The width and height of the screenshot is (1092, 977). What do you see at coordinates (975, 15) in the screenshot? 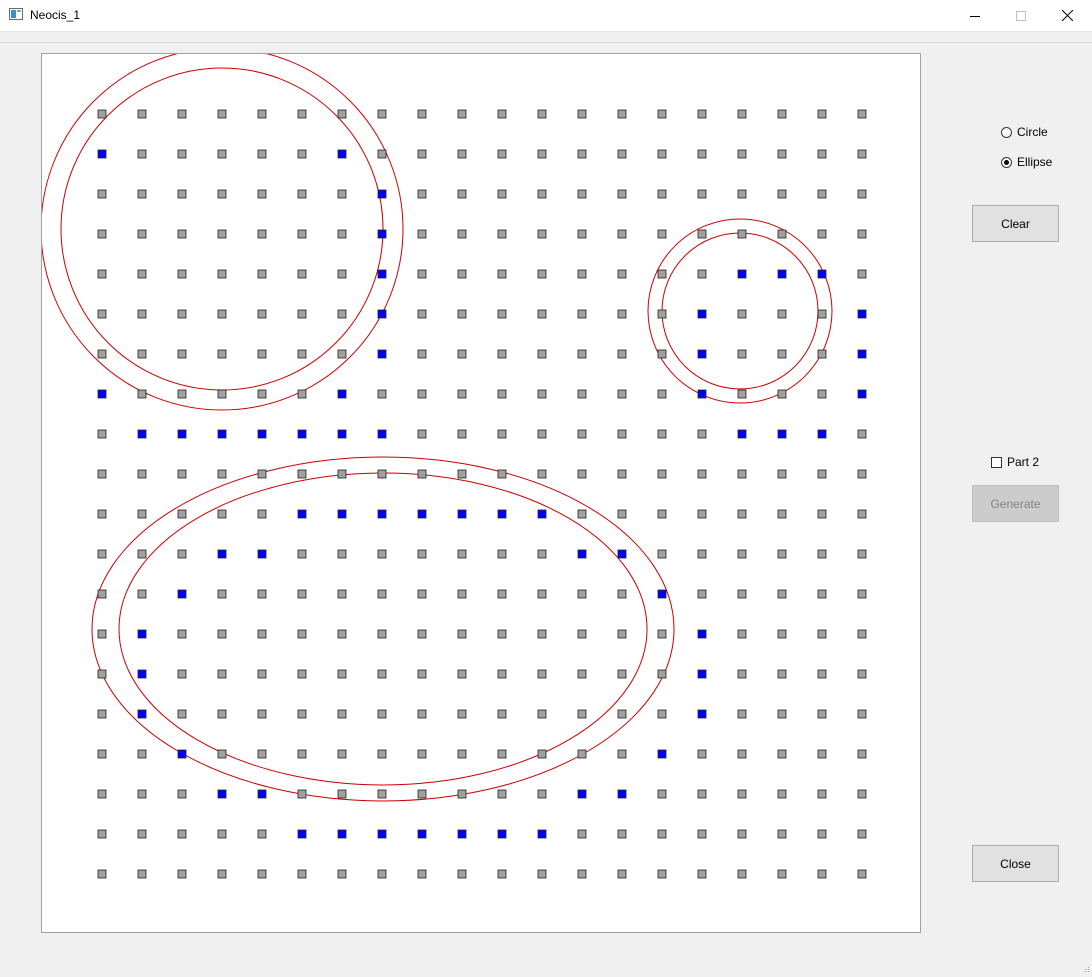
I see `minimize-button` at bounding box center [975, 15].